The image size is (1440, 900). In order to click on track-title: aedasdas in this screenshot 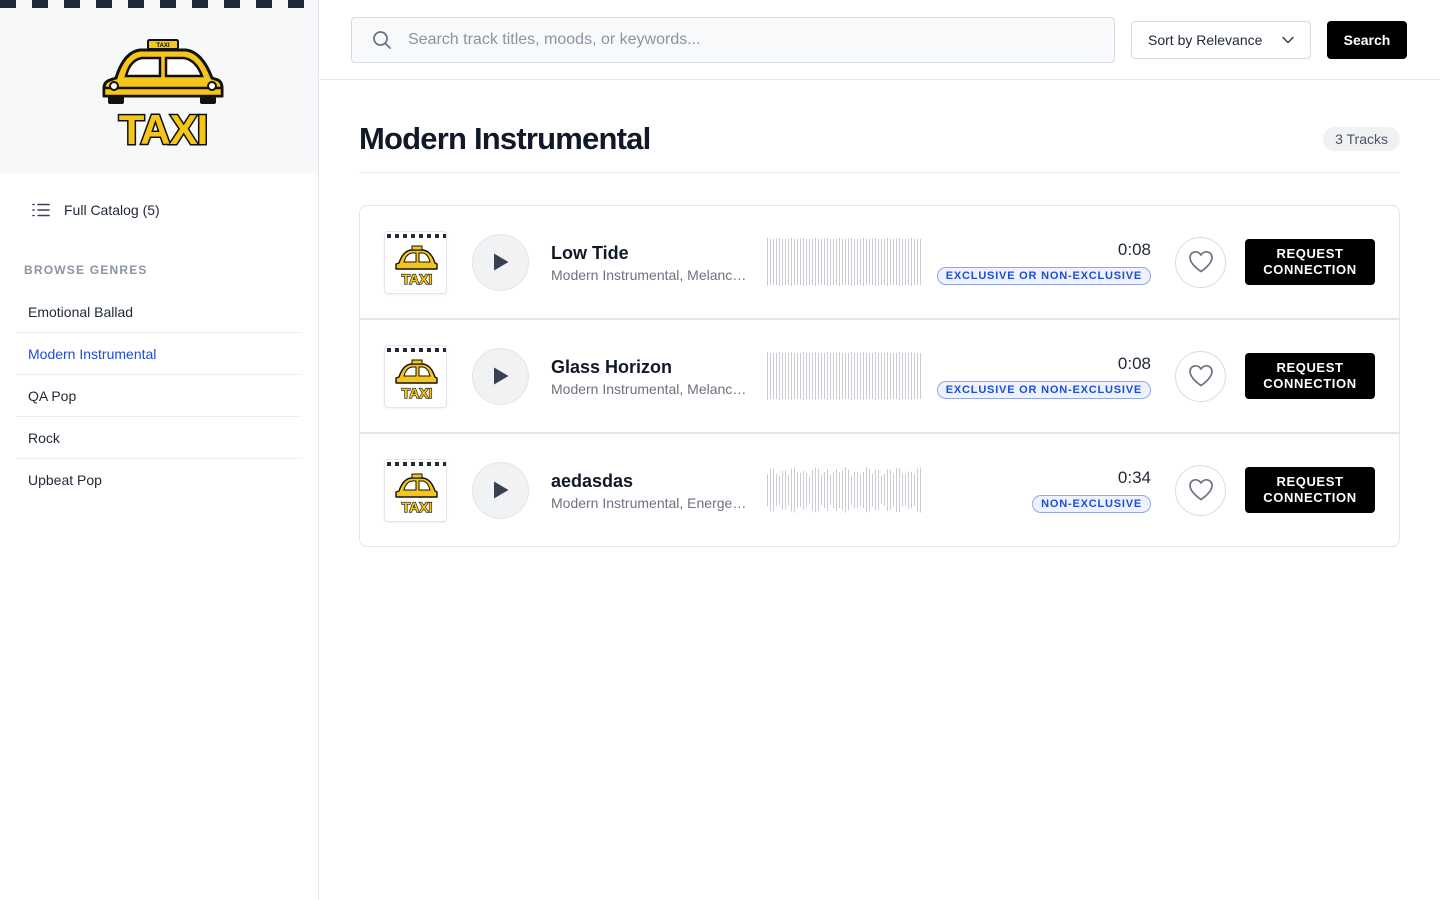, I will do `click(650, 481)`.